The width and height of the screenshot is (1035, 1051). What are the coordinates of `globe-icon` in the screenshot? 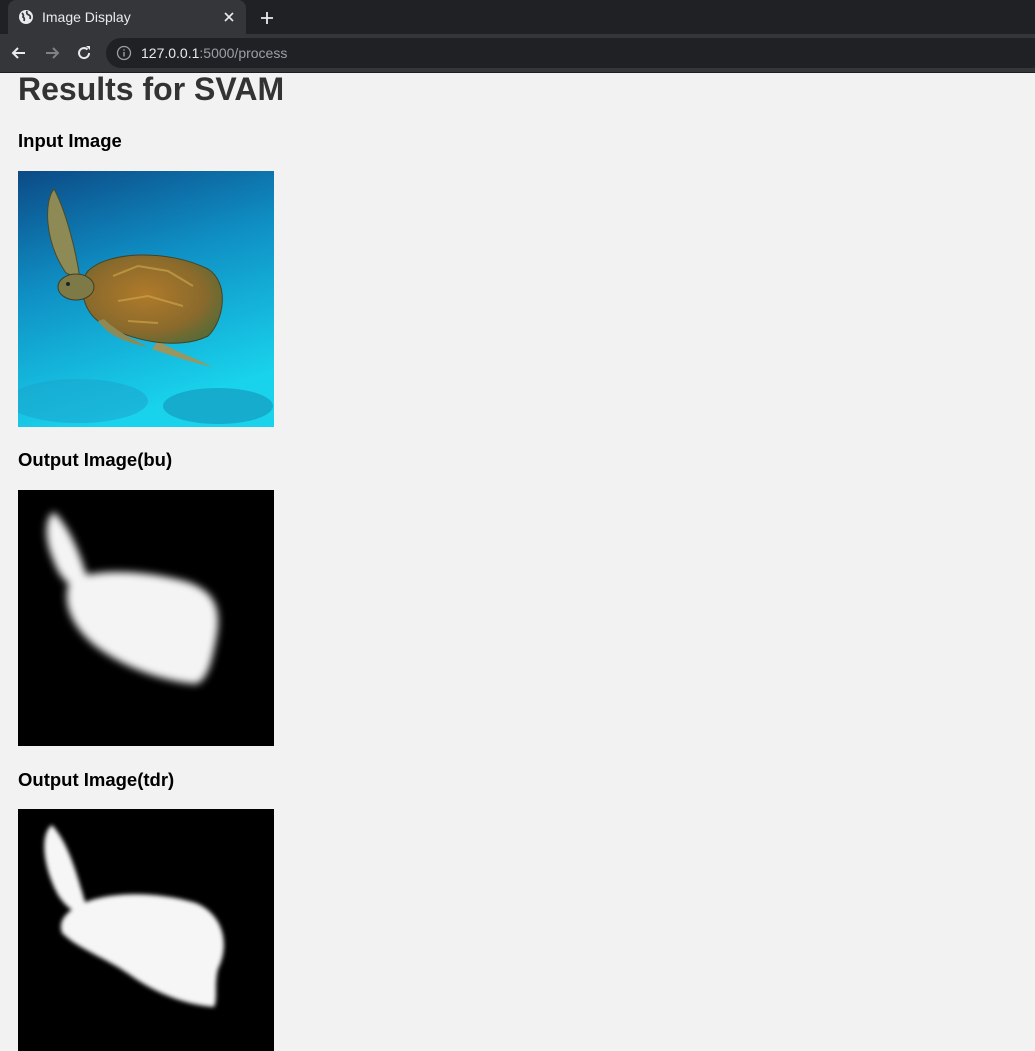 It's located at (26, 17).